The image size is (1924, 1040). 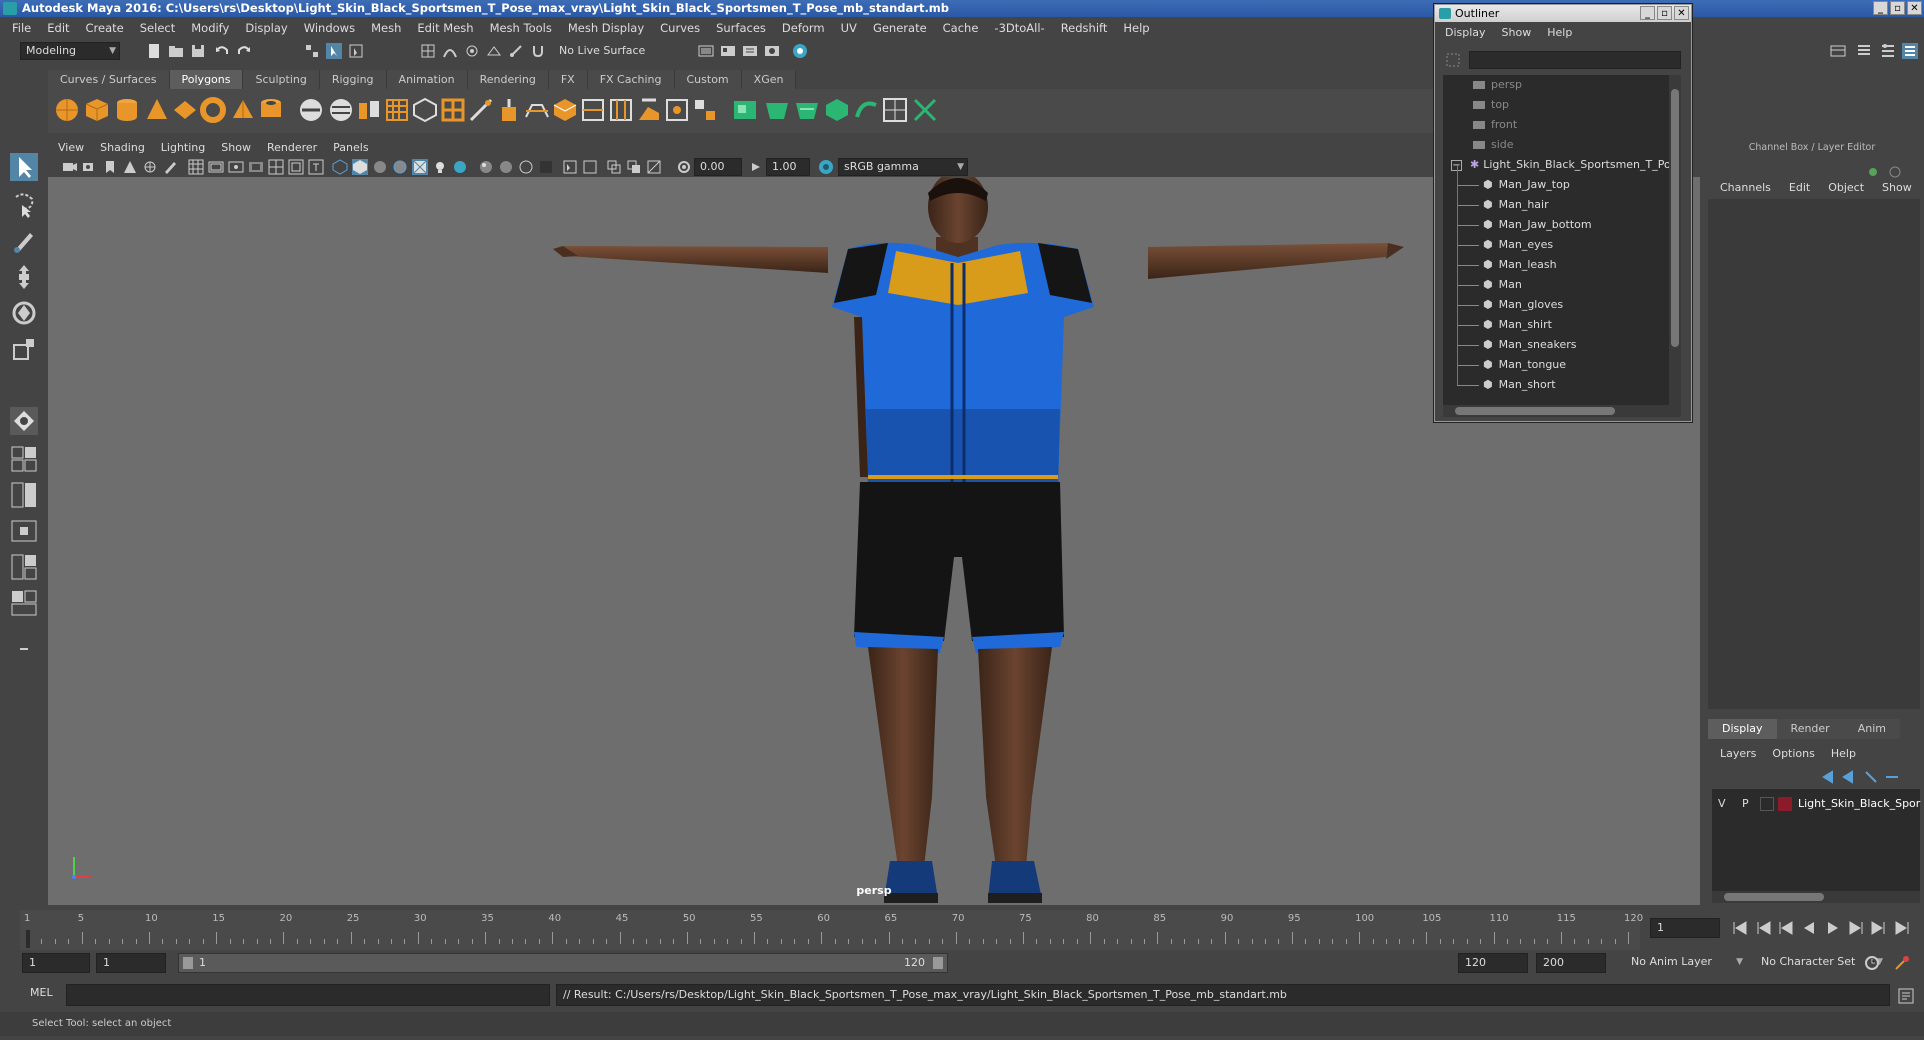 I want to click on outliner-item-camera-persp: persp, so click(x=1497, y=85).